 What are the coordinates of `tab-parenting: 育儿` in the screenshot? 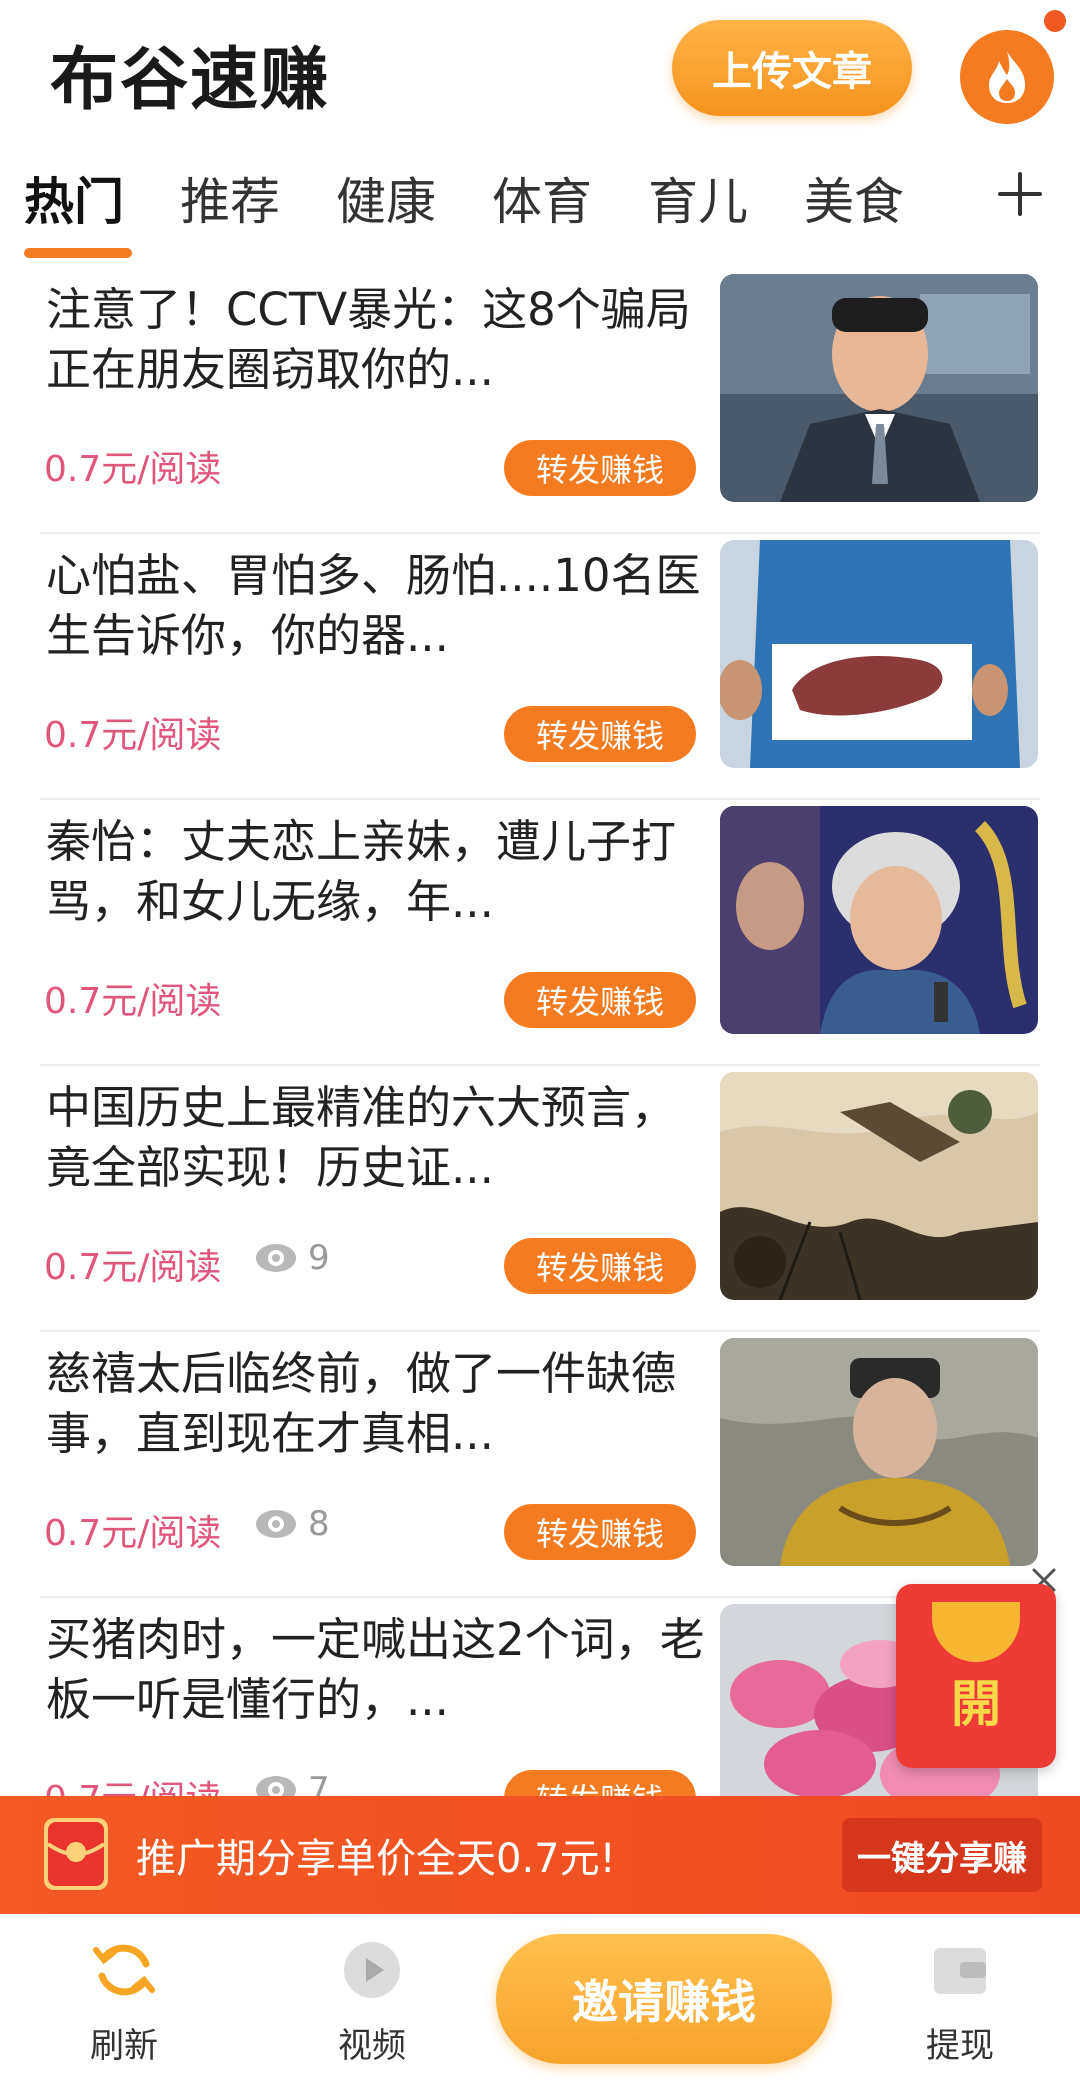 It's located at (698, 198).